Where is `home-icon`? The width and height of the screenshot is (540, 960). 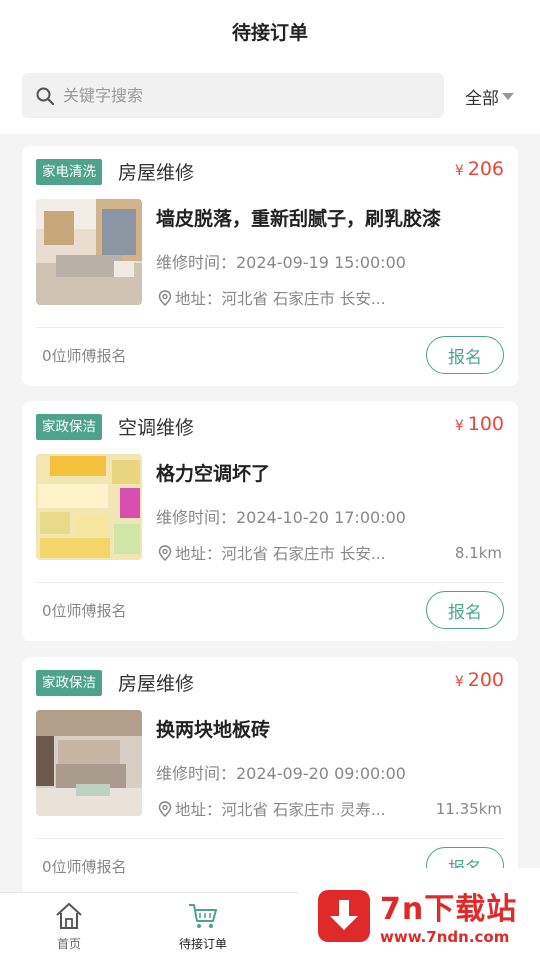
home-icon is located at coordinates (69, 916).